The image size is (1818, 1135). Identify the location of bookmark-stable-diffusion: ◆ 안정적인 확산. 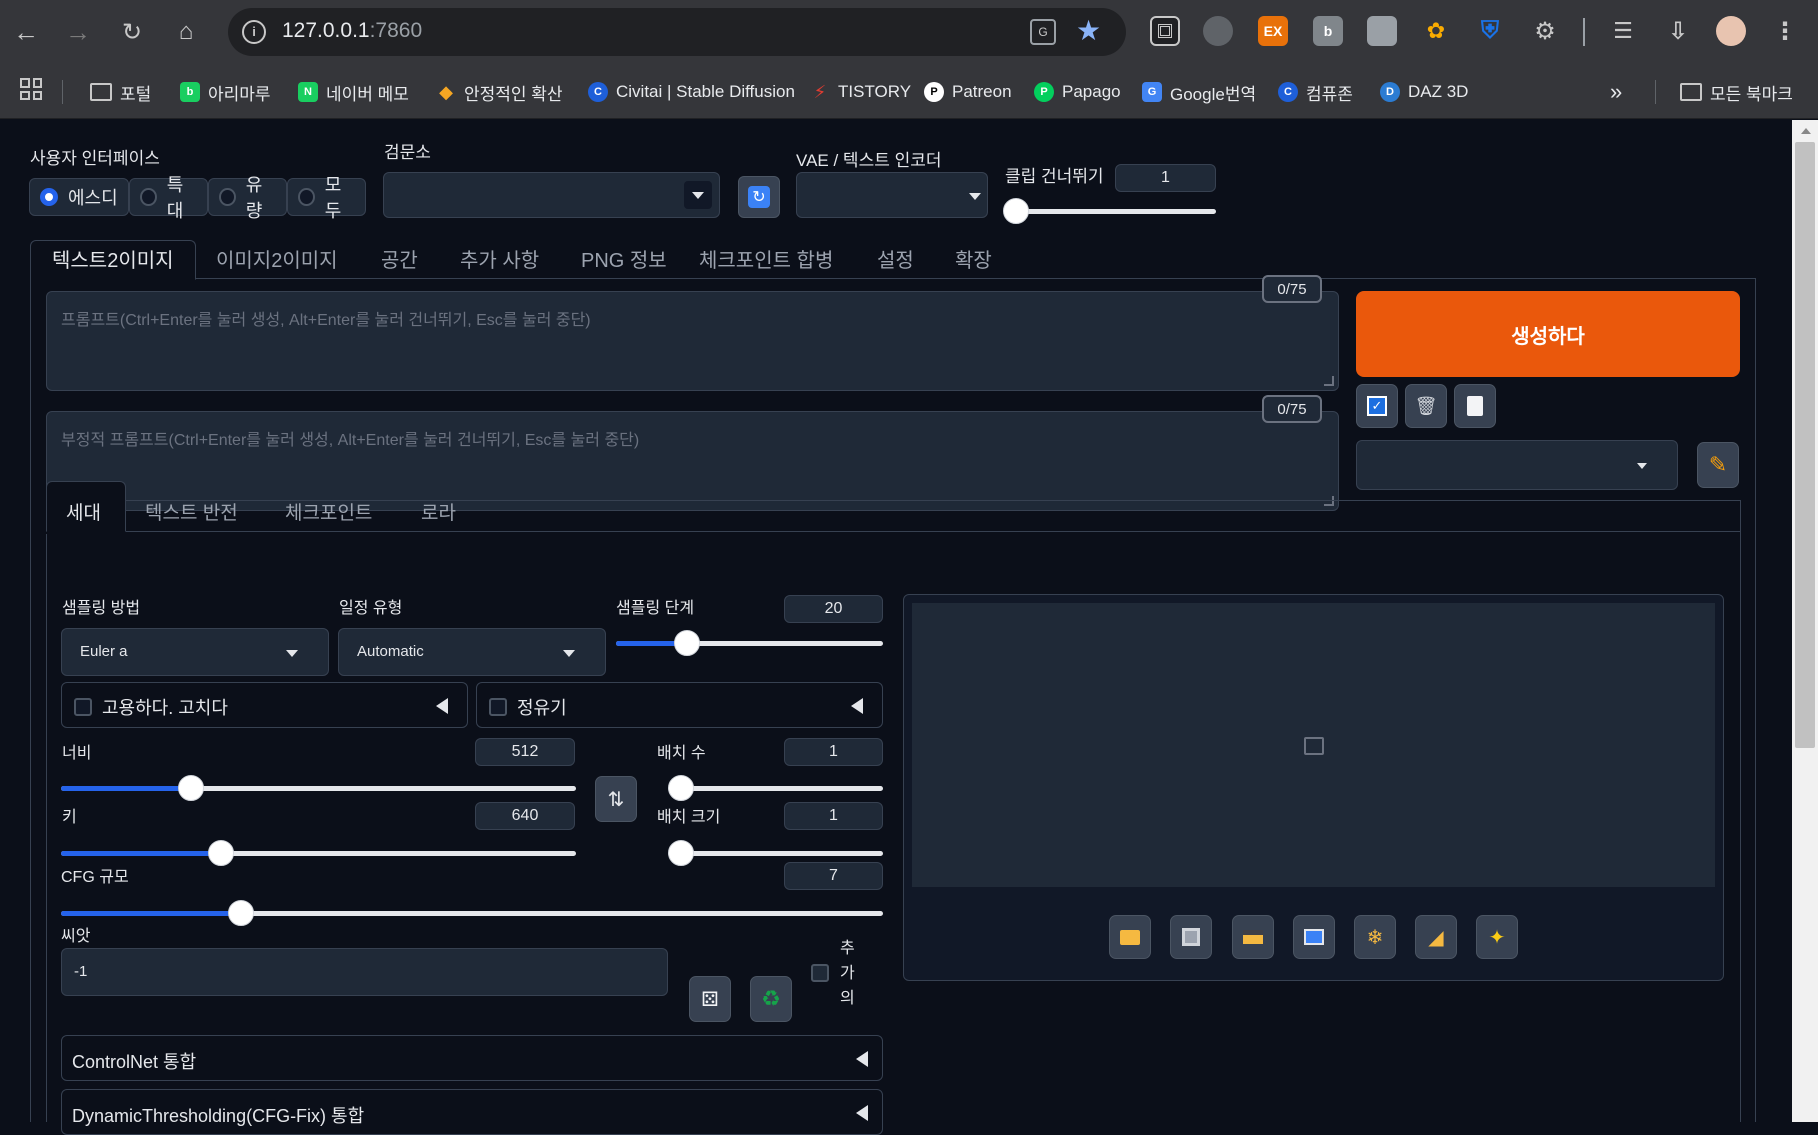
(499, 92).